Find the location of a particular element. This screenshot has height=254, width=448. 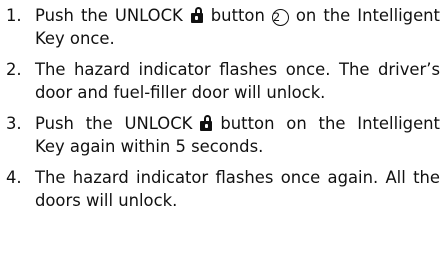

step-number: 2. is located at coordinates (14, 69).